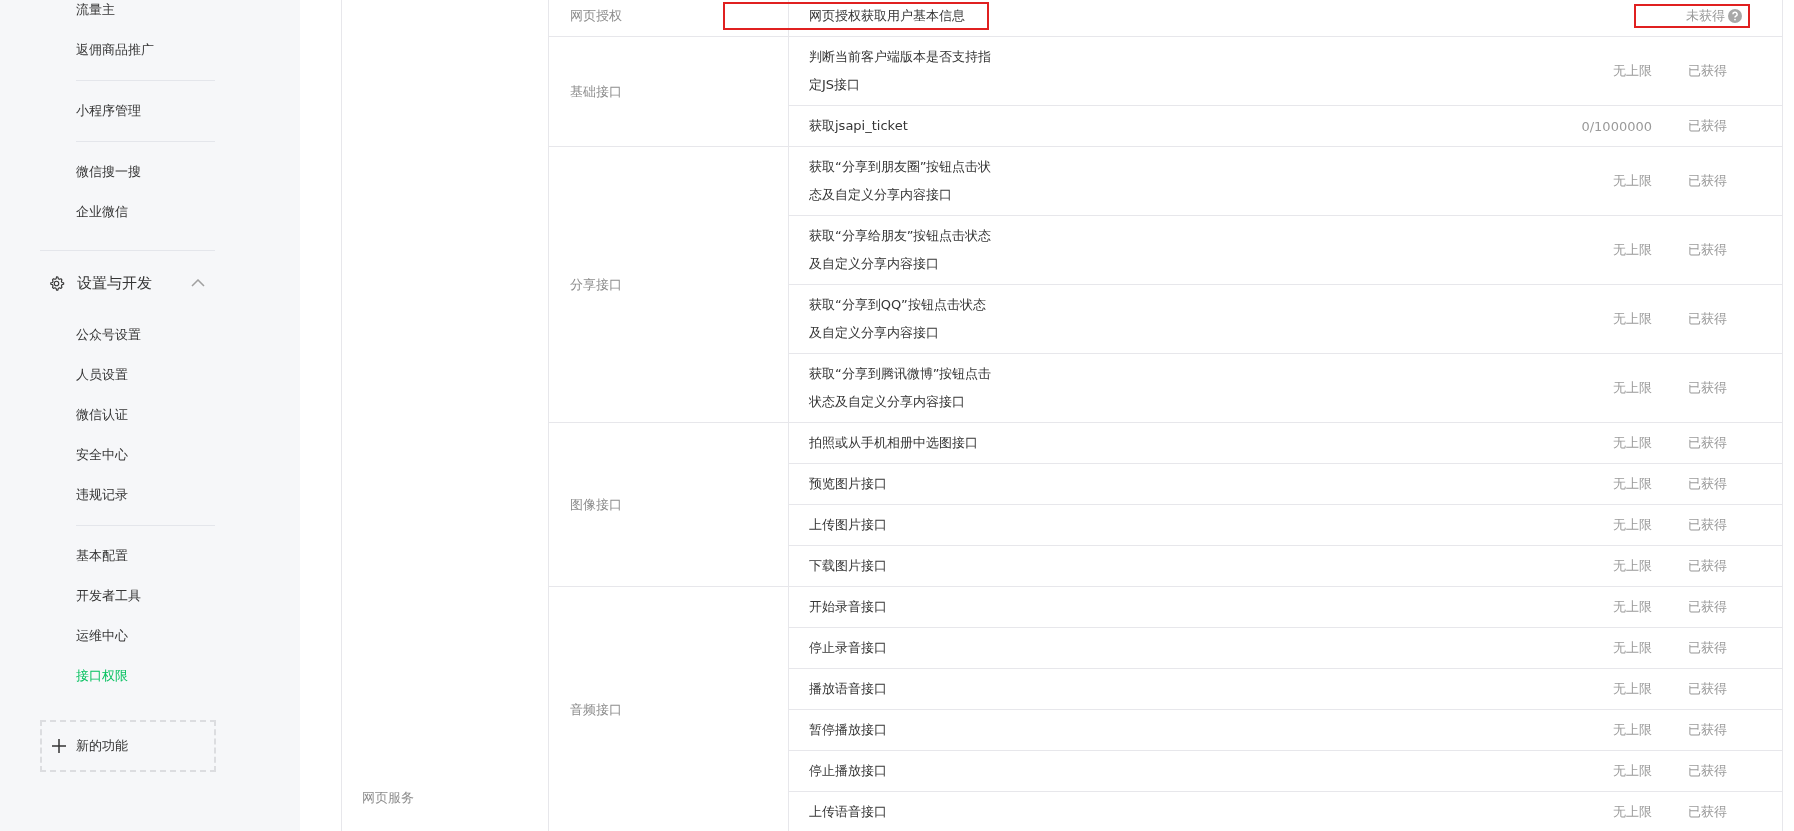  I want to click on sidebar-item: 安全中心, so click(64, 455).